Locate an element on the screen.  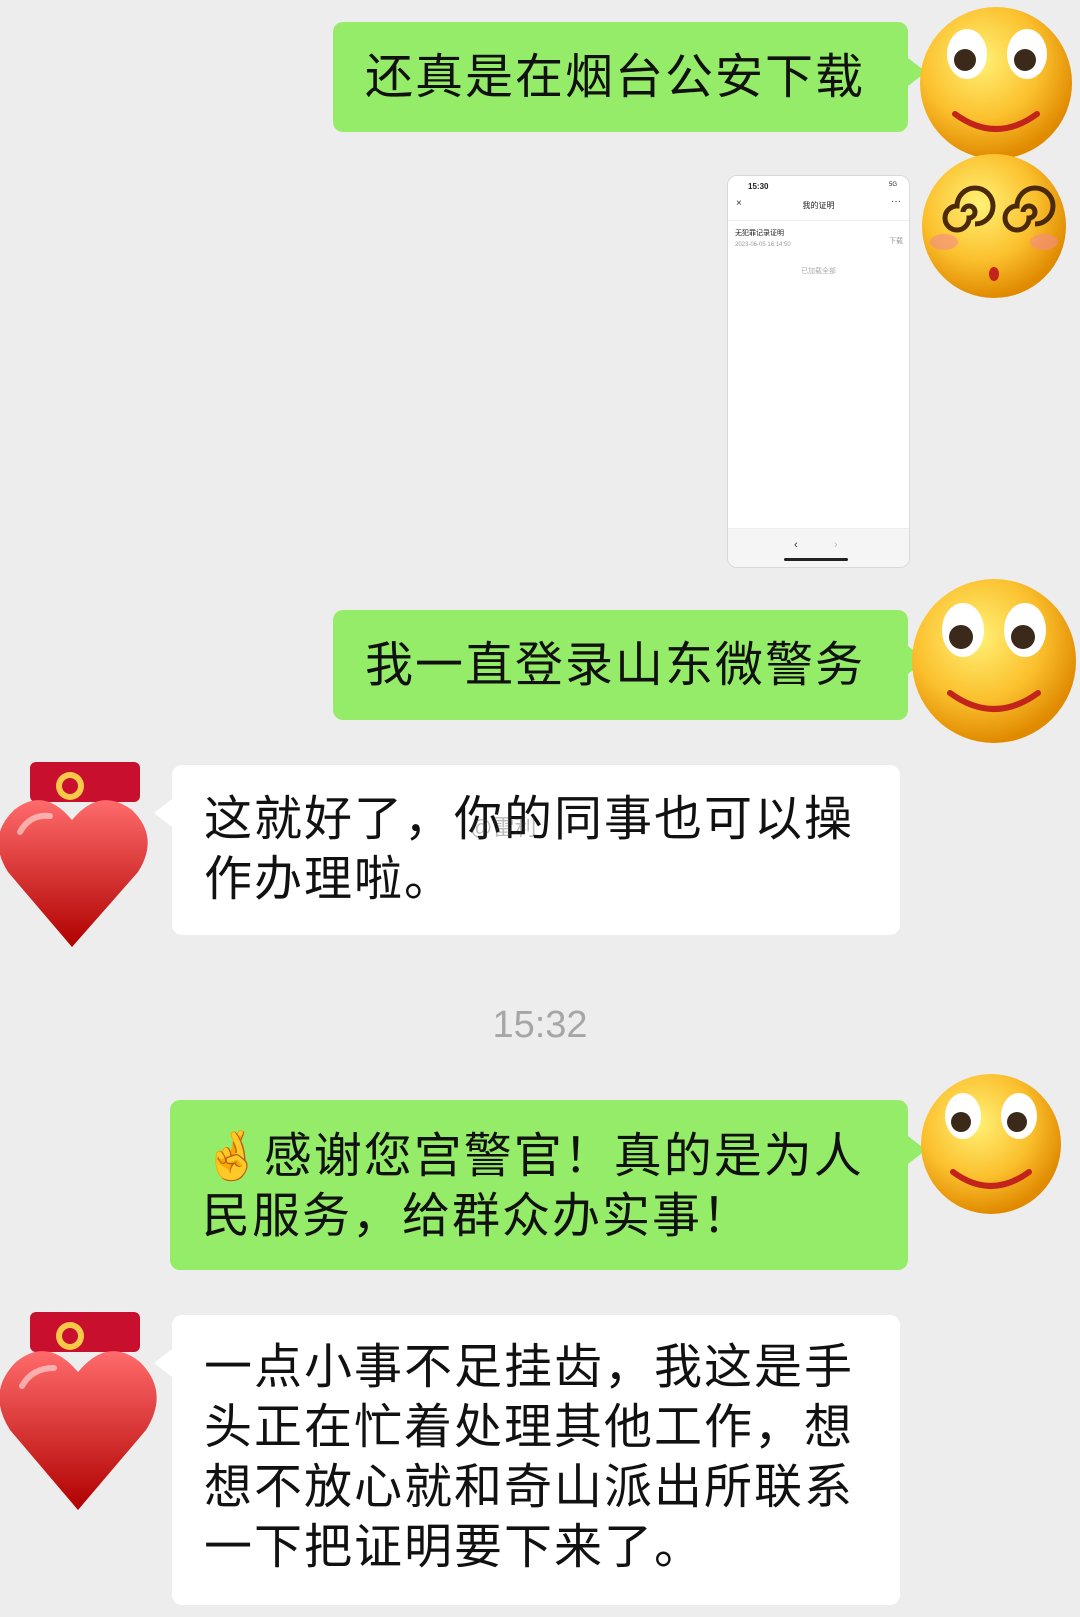
download-link: 下载 is located at coordinates (896, 241).